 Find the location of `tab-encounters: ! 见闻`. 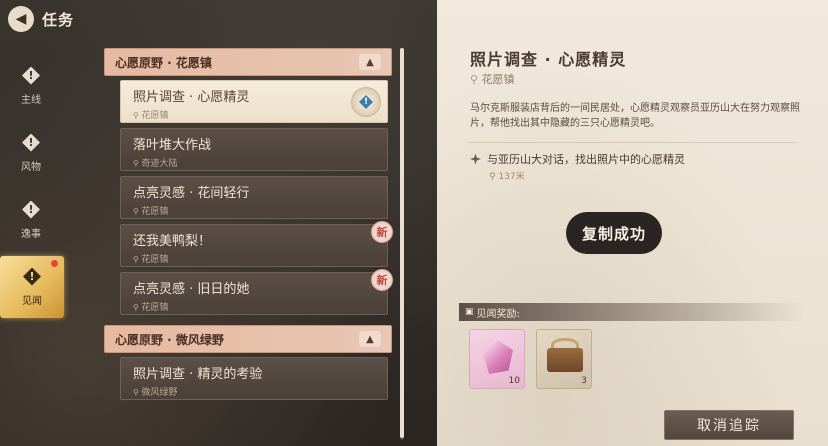

tab-encounters: ! 见闻 is located at coordinates (32, 287).